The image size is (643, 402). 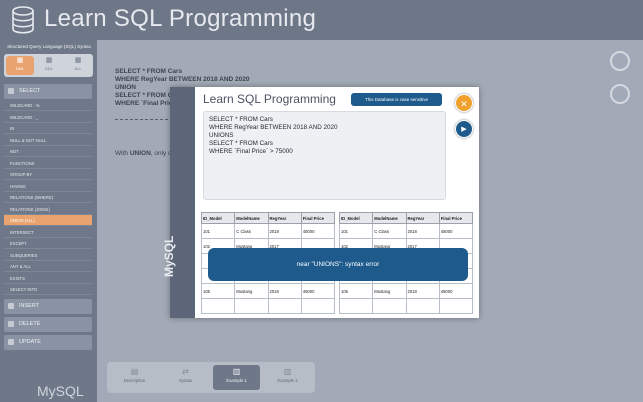 I want to click on segment-dml: ▦ DML, so click(x=20, y=65).